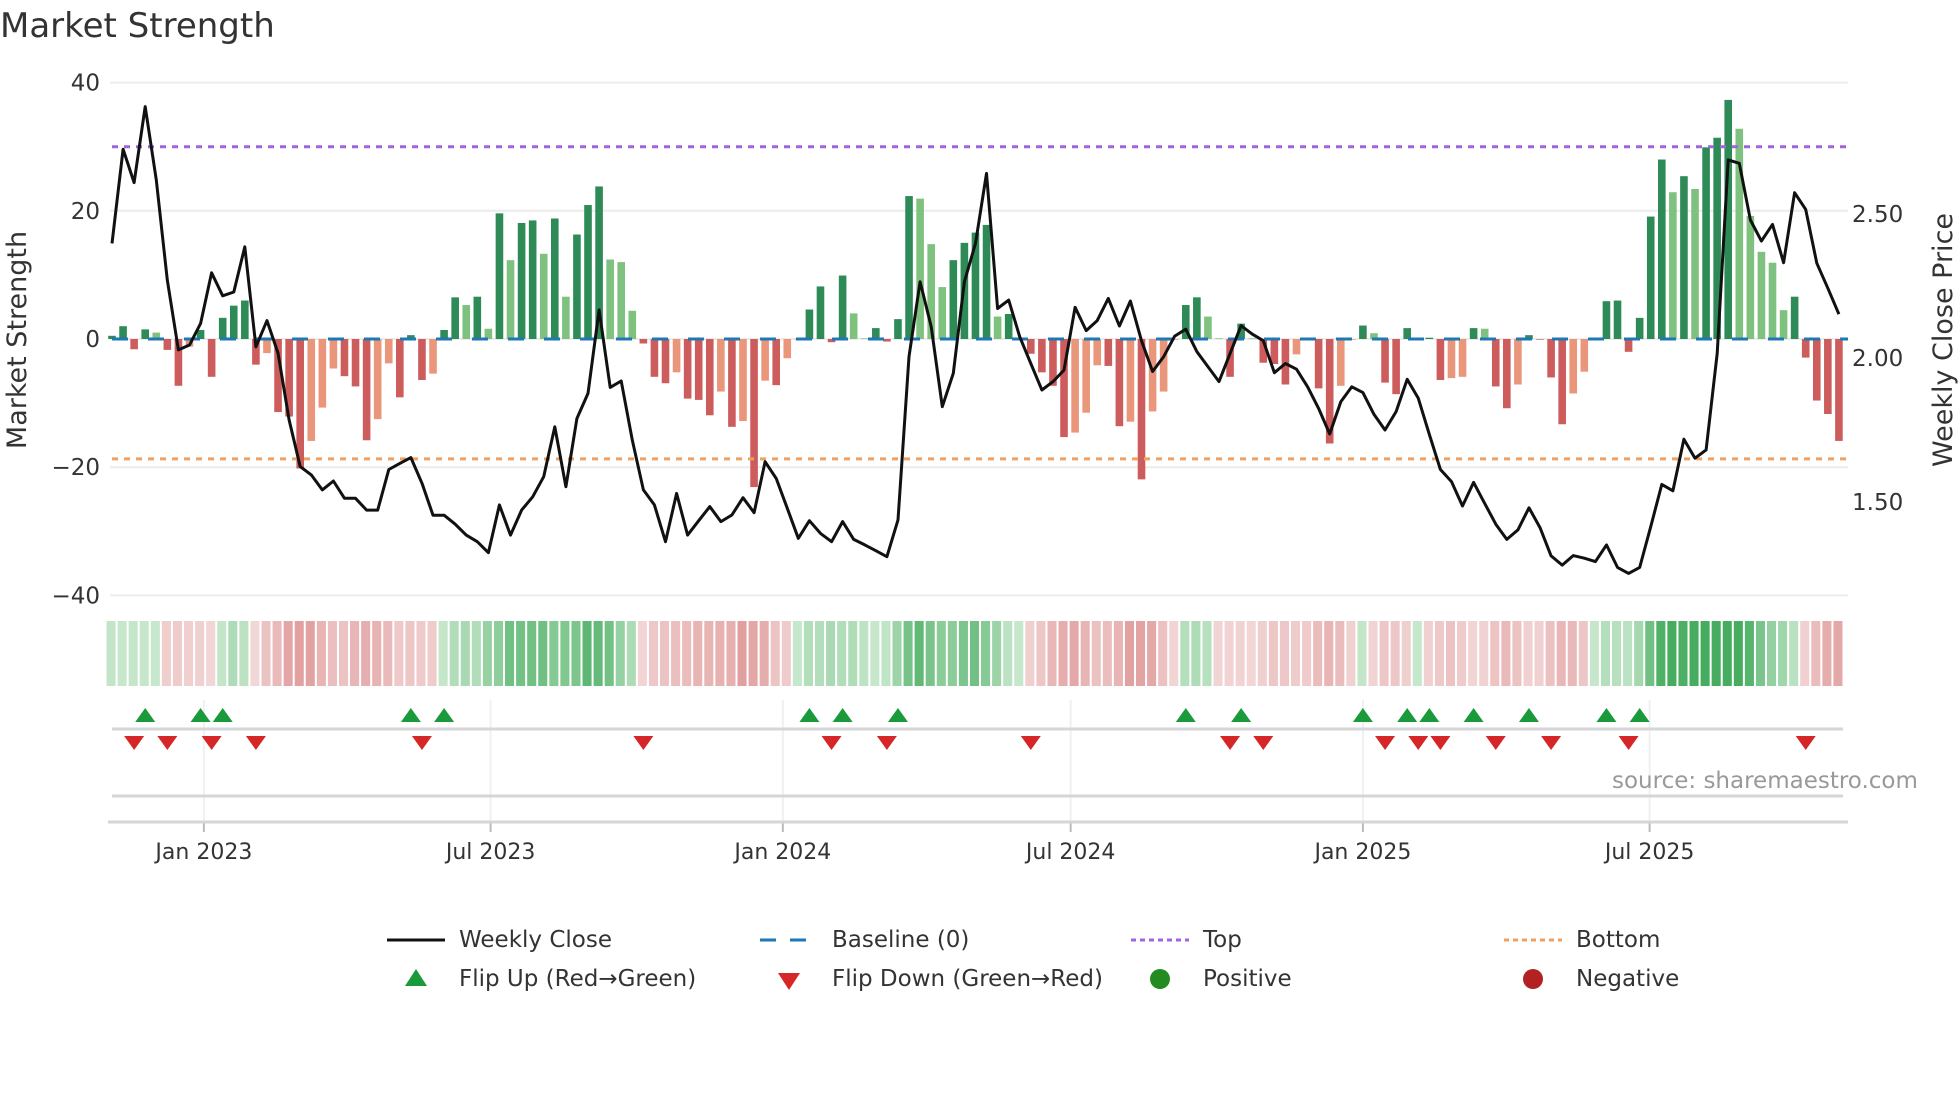 The image size is (1960, 1102). I want to click on x-tick-label: Jul 2023, so click(490, 852).